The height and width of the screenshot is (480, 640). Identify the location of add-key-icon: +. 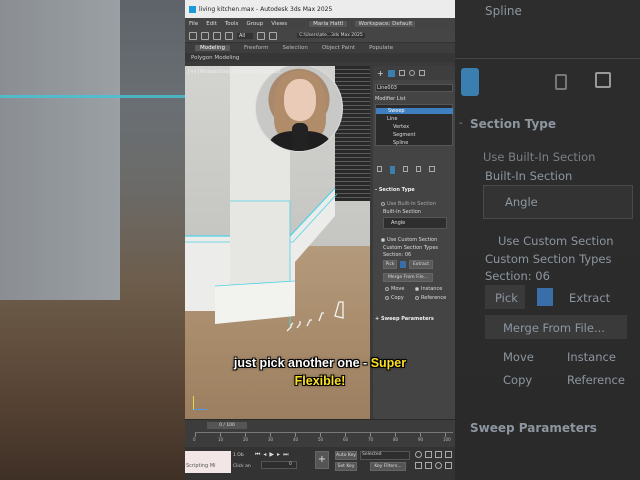
(322, 460).